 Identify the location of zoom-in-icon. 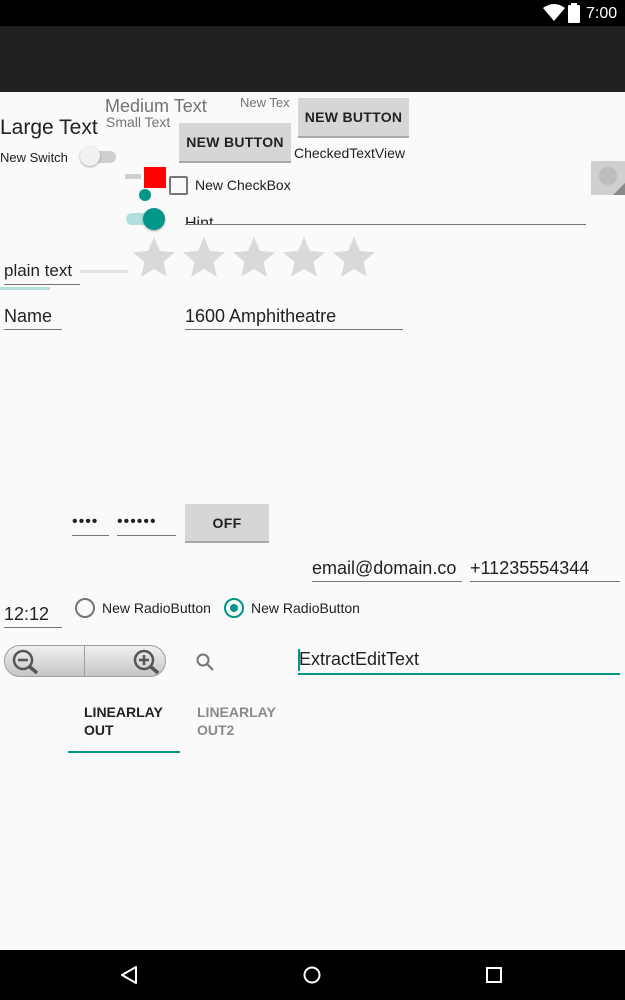
(147, 662).